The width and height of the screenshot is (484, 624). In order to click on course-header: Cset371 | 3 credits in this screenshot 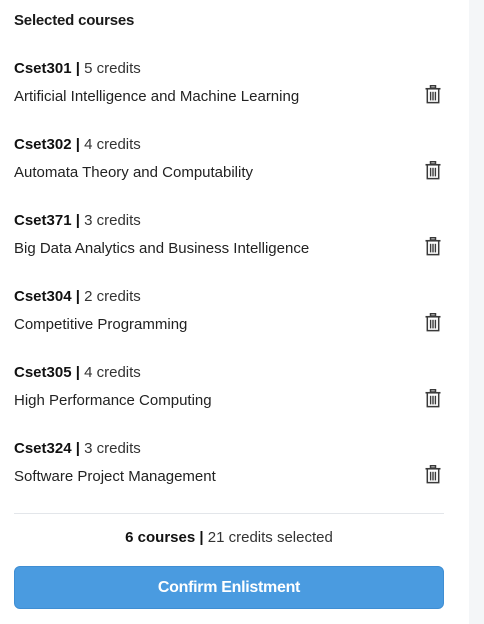, I will do `click(77, 221)`.